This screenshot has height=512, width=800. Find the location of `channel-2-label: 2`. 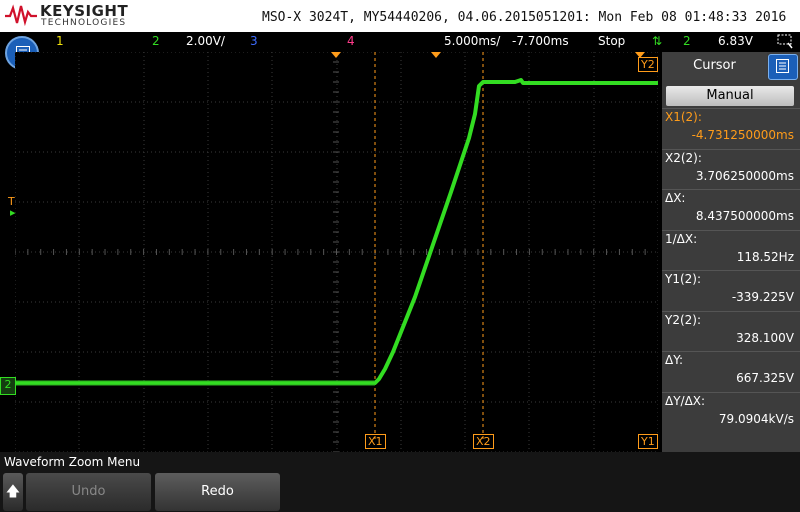

channel-2-label: 2 is located at coordinates (156, 41).